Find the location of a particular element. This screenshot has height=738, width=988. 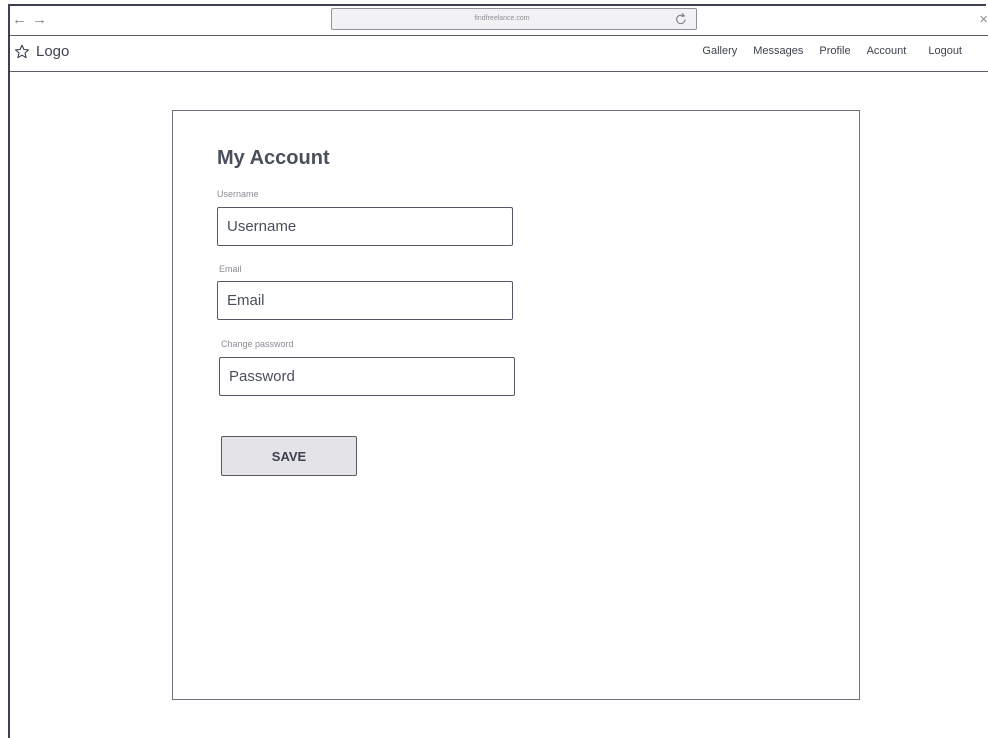

nav-item-profile: Profile is located at coordinates (834, 51).